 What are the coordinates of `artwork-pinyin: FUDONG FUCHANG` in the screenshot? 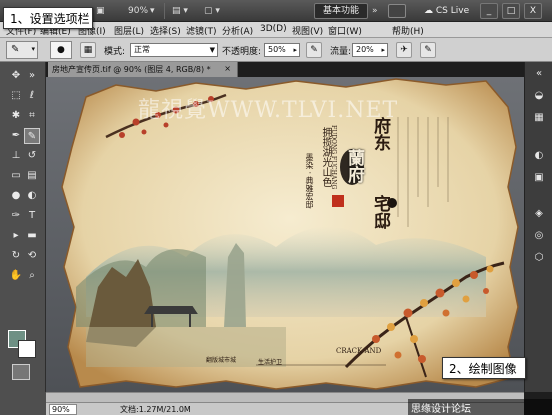 It's located at (333, 157).